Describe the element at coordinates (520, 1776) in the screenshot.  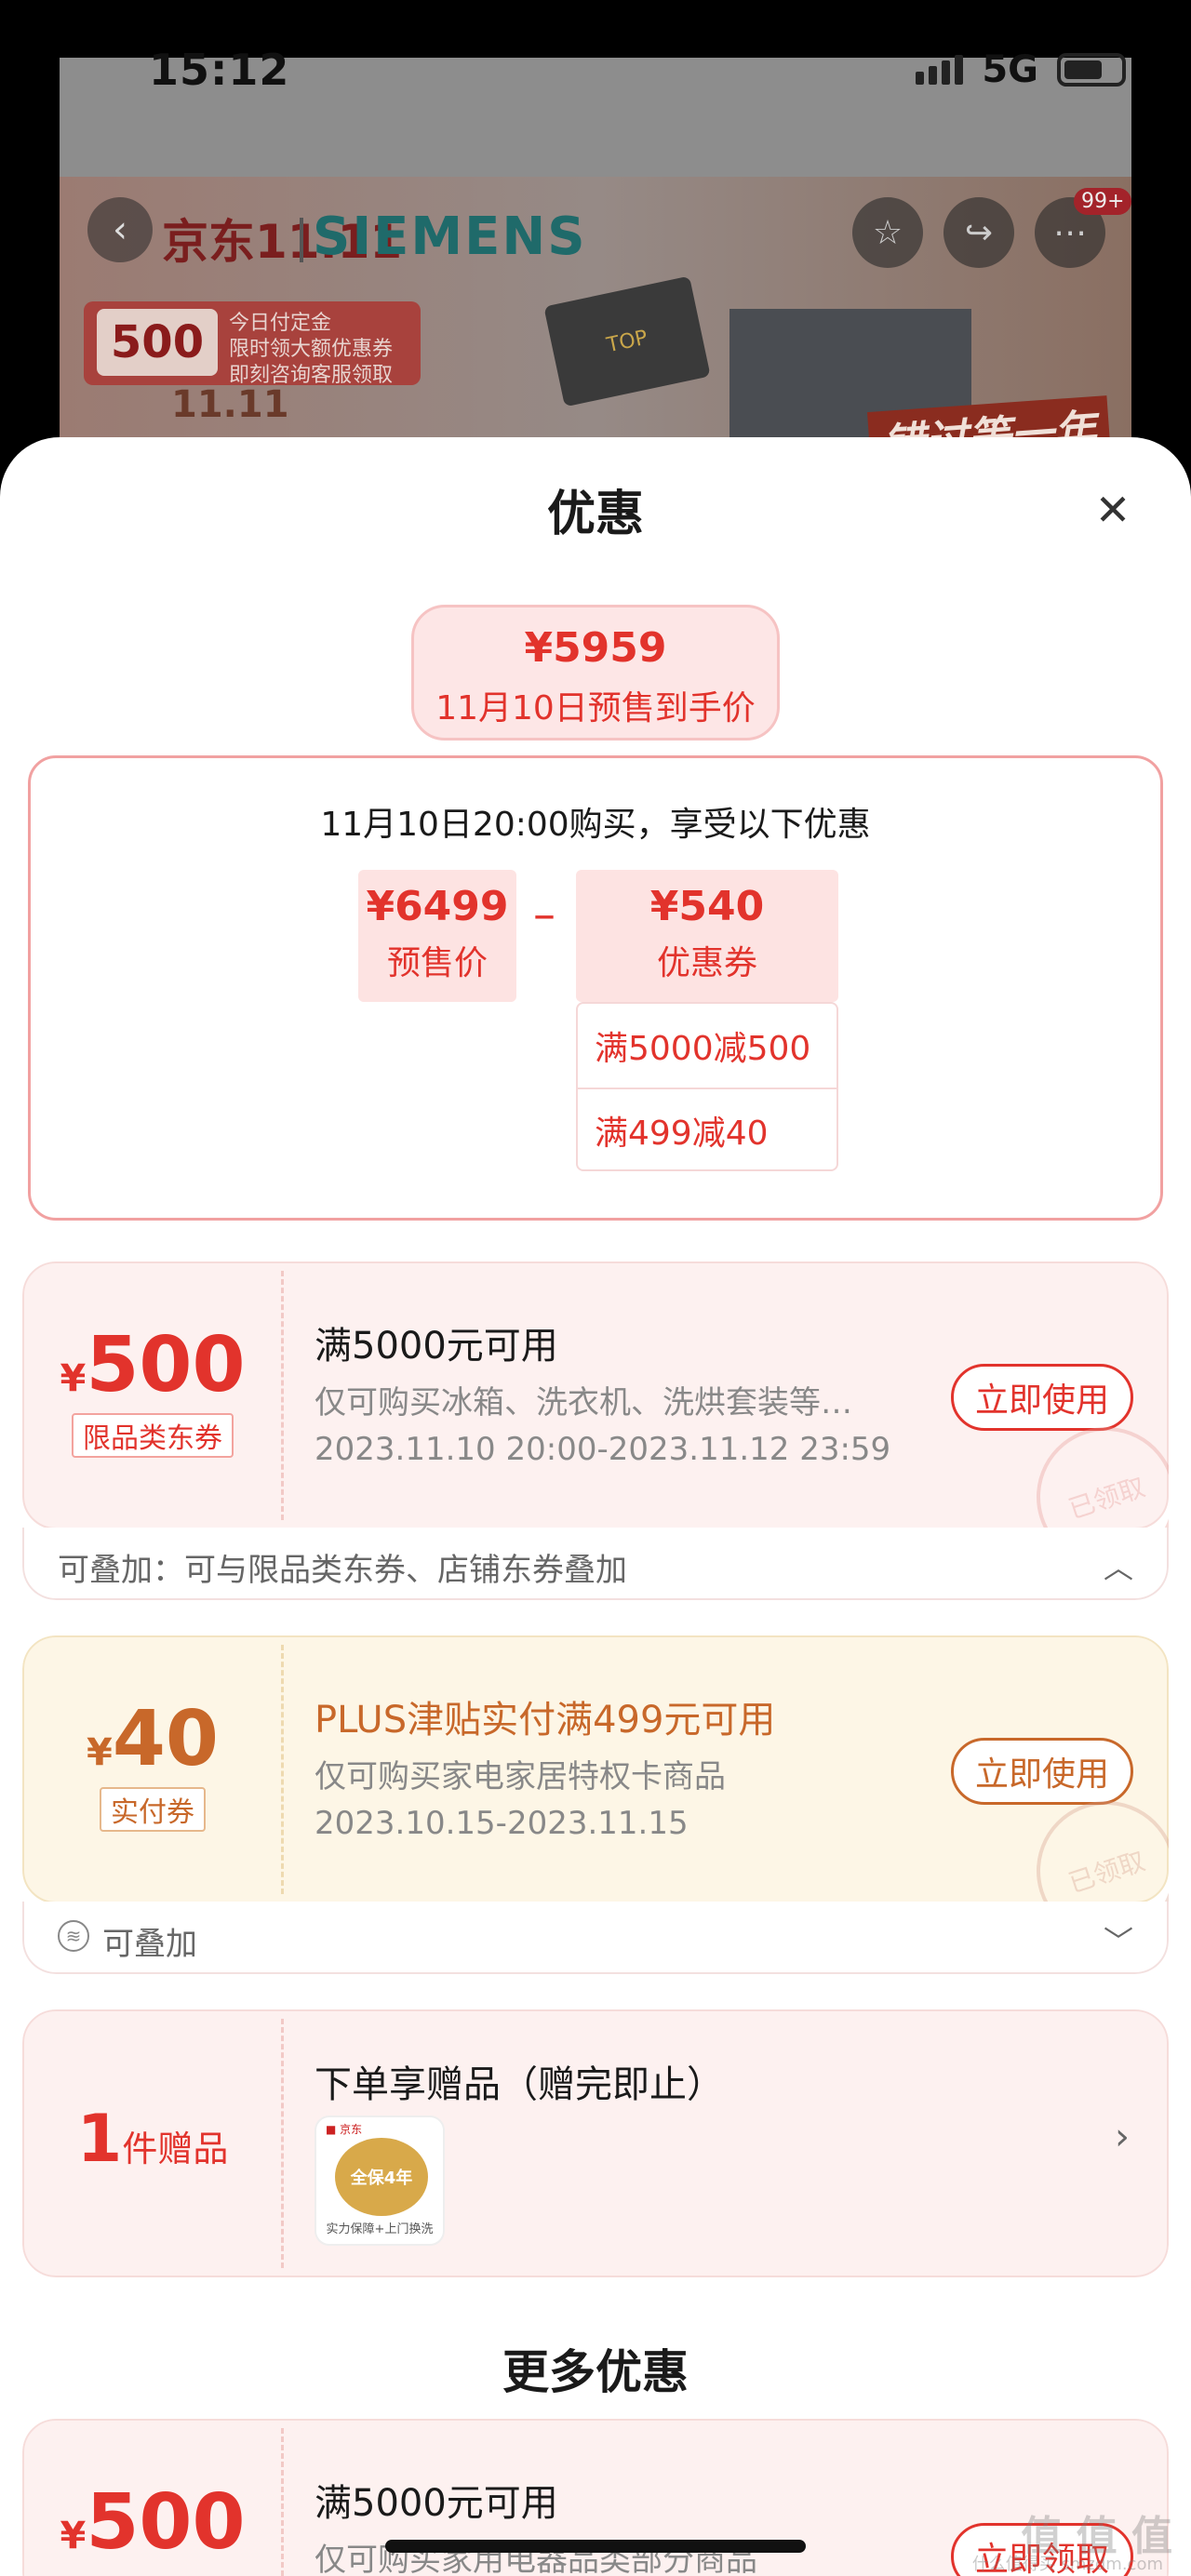
I see `coupon-description: 仅可购买家电家居特权卡商品` at that location.